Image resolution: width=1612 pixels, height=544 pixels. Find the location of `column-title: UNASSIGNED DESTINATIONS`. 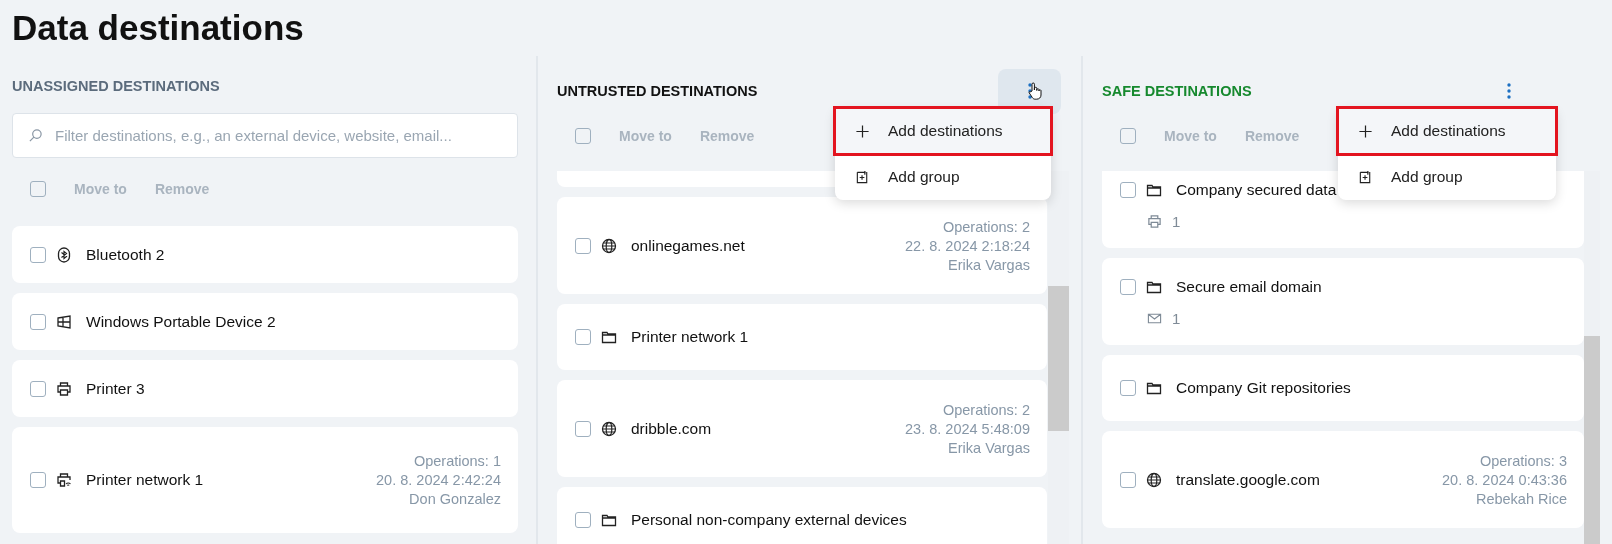

column-title: UNASSIGNED DESTINATIONS is located at coordinates (116, 86).